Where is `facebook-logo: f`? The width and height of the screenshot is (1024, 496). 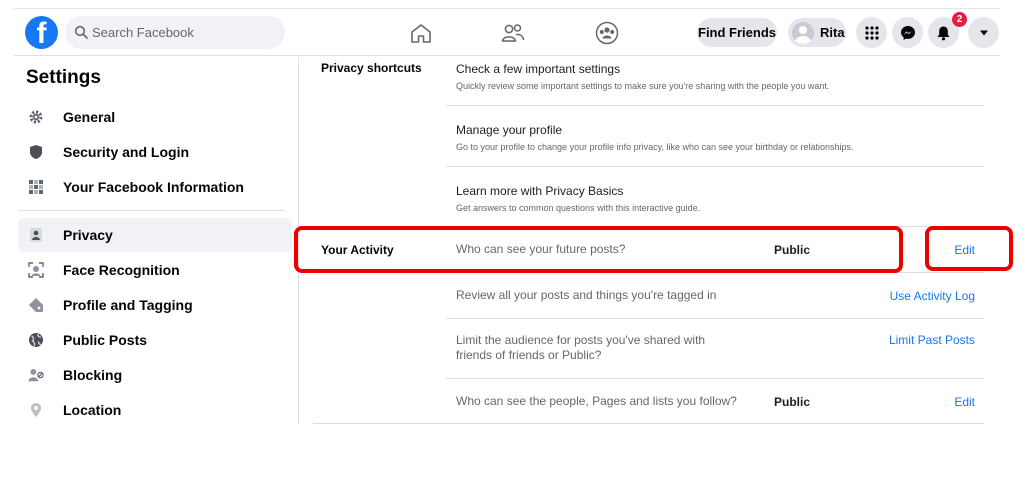
facebook-logo: f is located at coordinates (41, 32).